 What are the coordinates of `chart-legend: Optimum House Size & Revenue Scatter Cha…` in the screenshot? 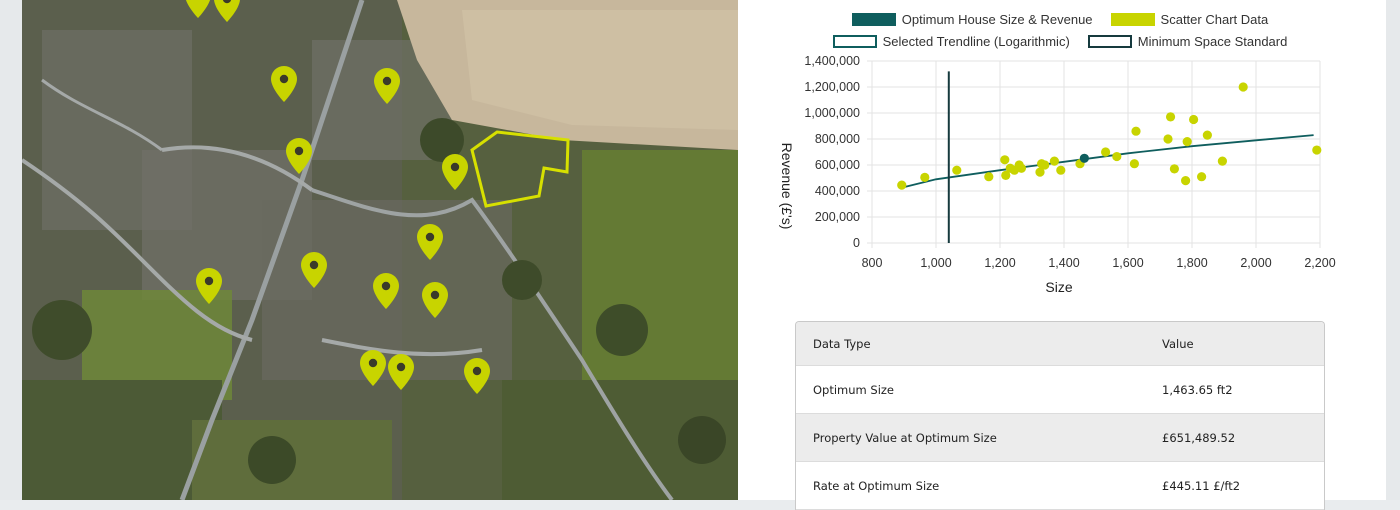 It's located at (1060, 30).